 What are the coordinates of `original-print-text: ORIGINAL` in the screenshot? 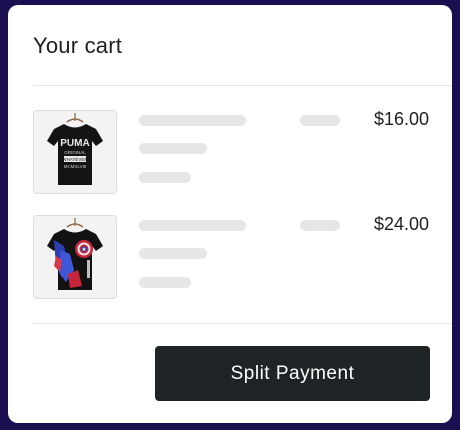 It's located at (75, 152).